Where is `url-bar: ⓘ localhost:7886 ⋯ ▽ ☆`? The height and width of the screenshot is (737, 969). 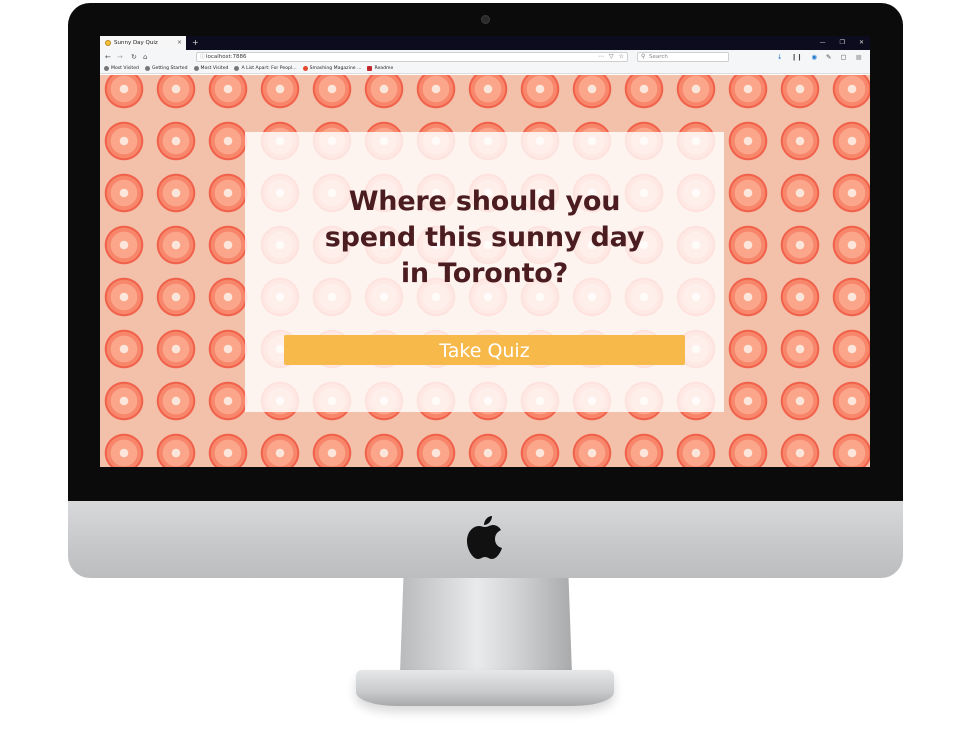
url-bar: ⓘ localhost:7886 ⋯ ▽ ☆ is located at coordinates (412, 57).